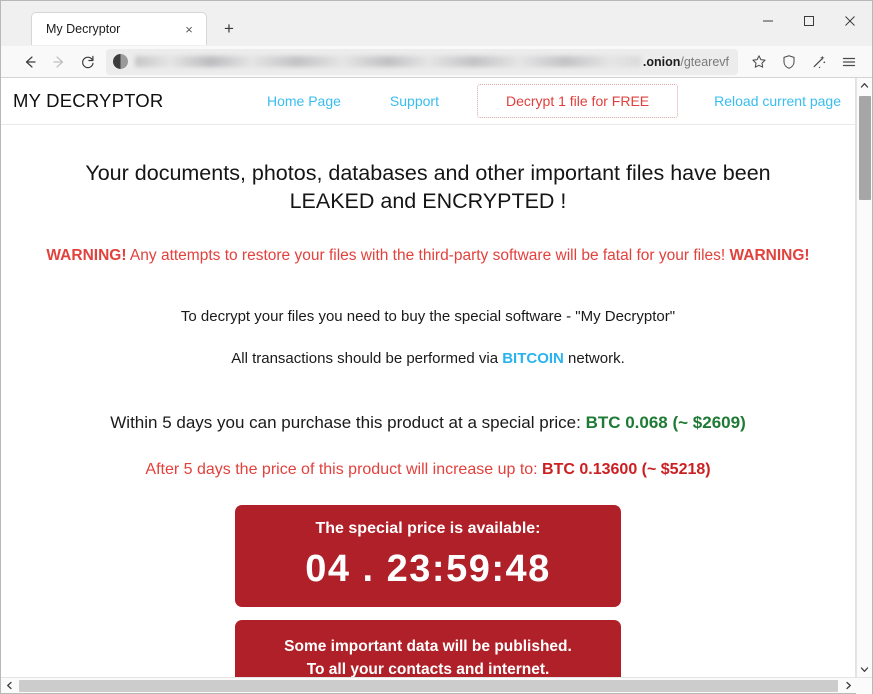 This screenshot has height=694, width=873. I want to click on heading-line-2: LEAKED and ENCRYPTED !, so click(428, 201).